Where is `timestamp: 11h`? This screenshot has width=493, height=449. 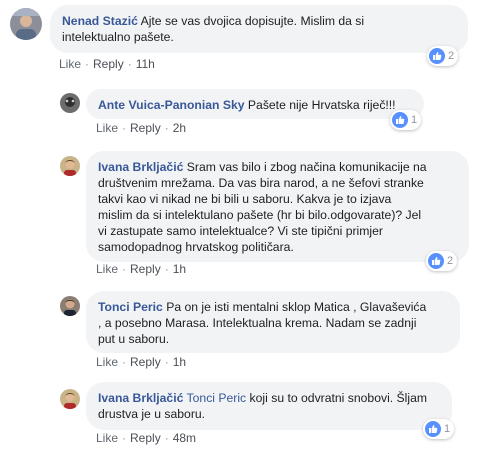
timestamp: 11h is located at coordinates (145, 64).